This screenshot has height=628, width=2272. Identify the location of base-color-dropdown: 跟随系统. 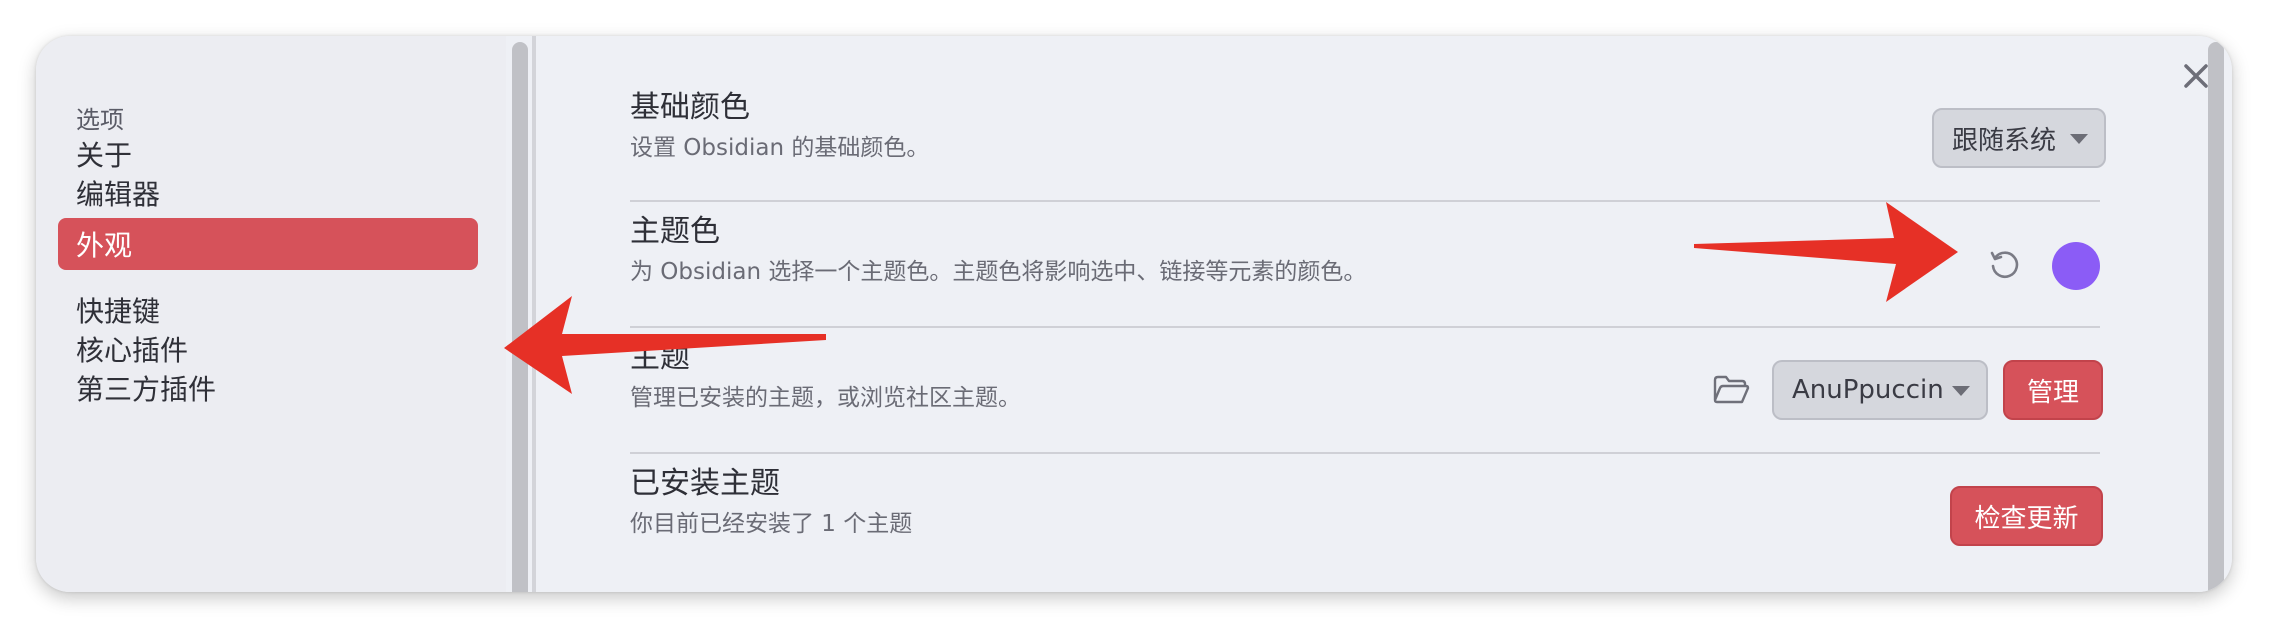
(2019, 138).